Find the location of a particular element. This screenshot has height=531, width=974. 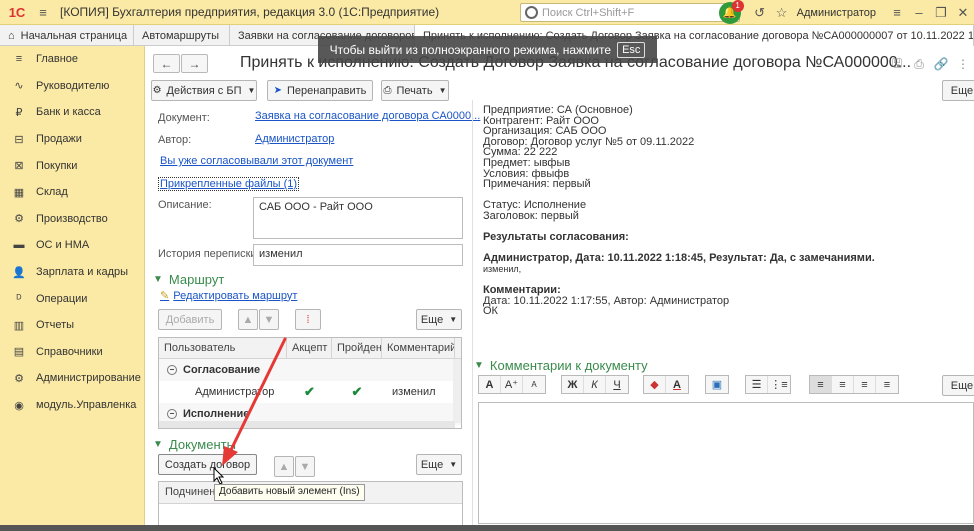

align-left-button: ≡ is located at coordinates (821, 384).